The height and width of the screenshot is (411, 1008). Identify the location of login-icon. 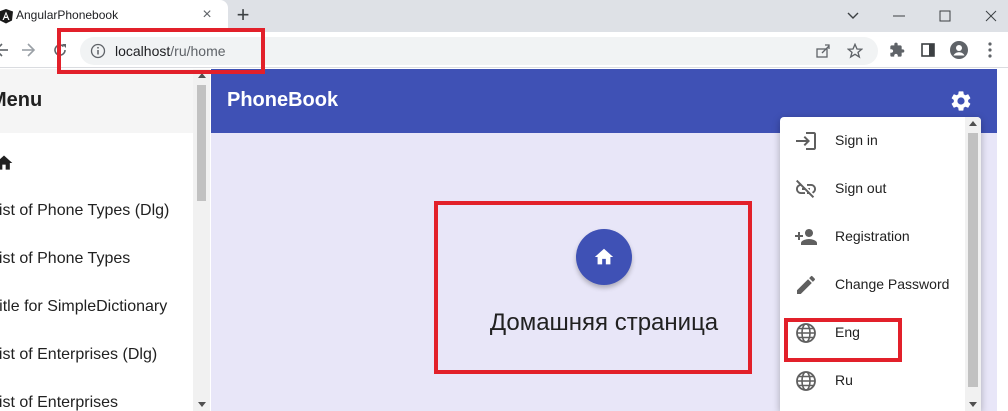
(806, 141).